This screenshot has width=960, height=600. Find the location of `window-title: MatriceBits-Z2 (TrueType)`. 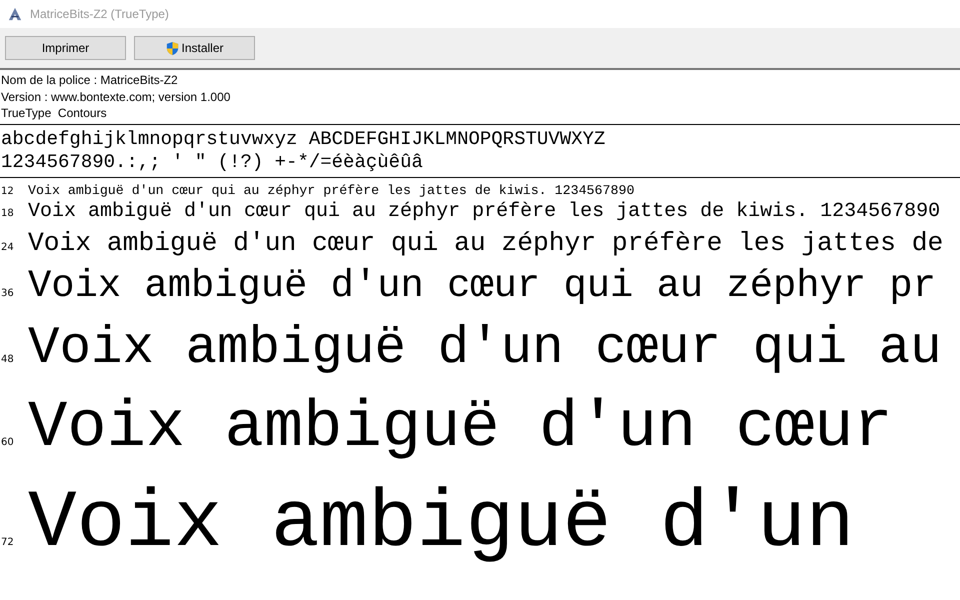

window-title: MatriceBits-Z2 (TrueType) is located at coordinates (99, 14).